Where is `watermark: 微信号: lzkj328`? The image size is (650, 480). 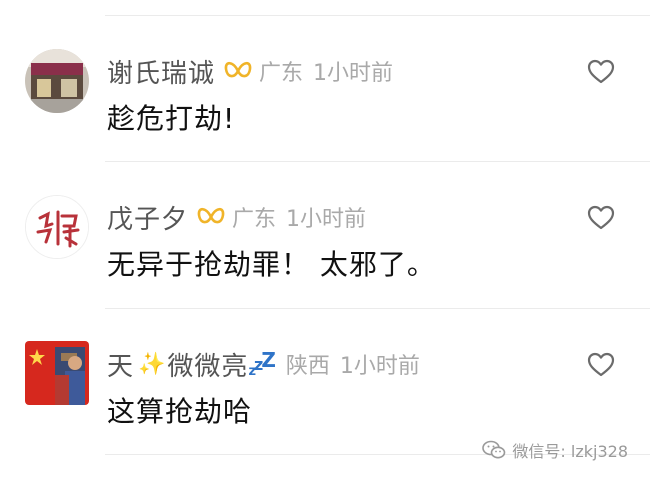
watermark: 微信号: lzkj328 is located at coordinates (555, 450).